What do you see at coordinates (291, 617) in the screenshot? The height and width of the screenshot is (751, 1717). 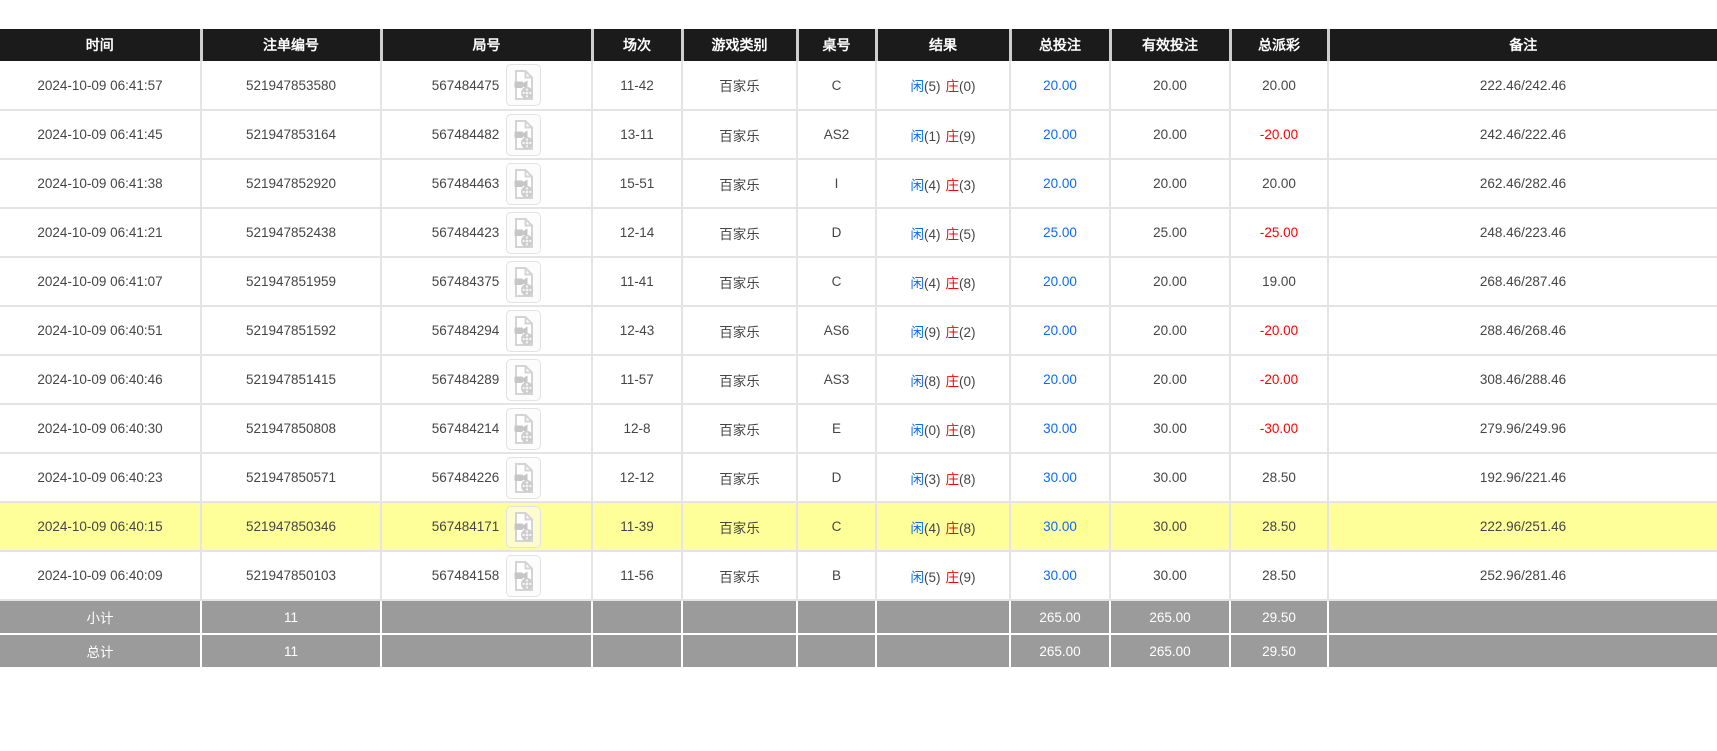 I see `subtotal-count: 11` at bounding box center [291, 617].